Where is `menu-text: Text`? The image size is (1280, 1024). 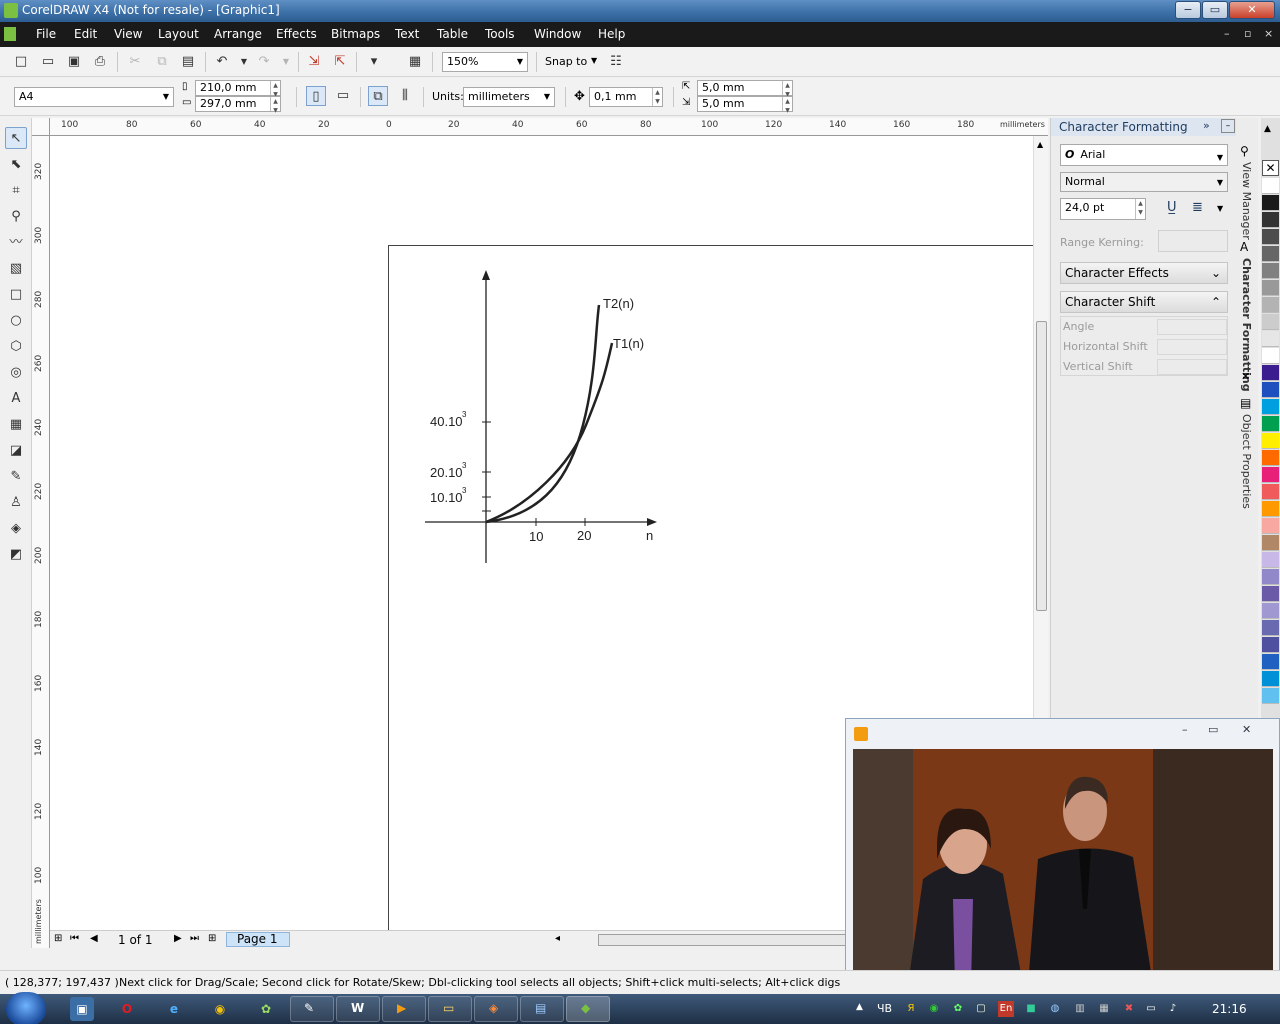 menu-text: Text is located at coordinates (407, 34).